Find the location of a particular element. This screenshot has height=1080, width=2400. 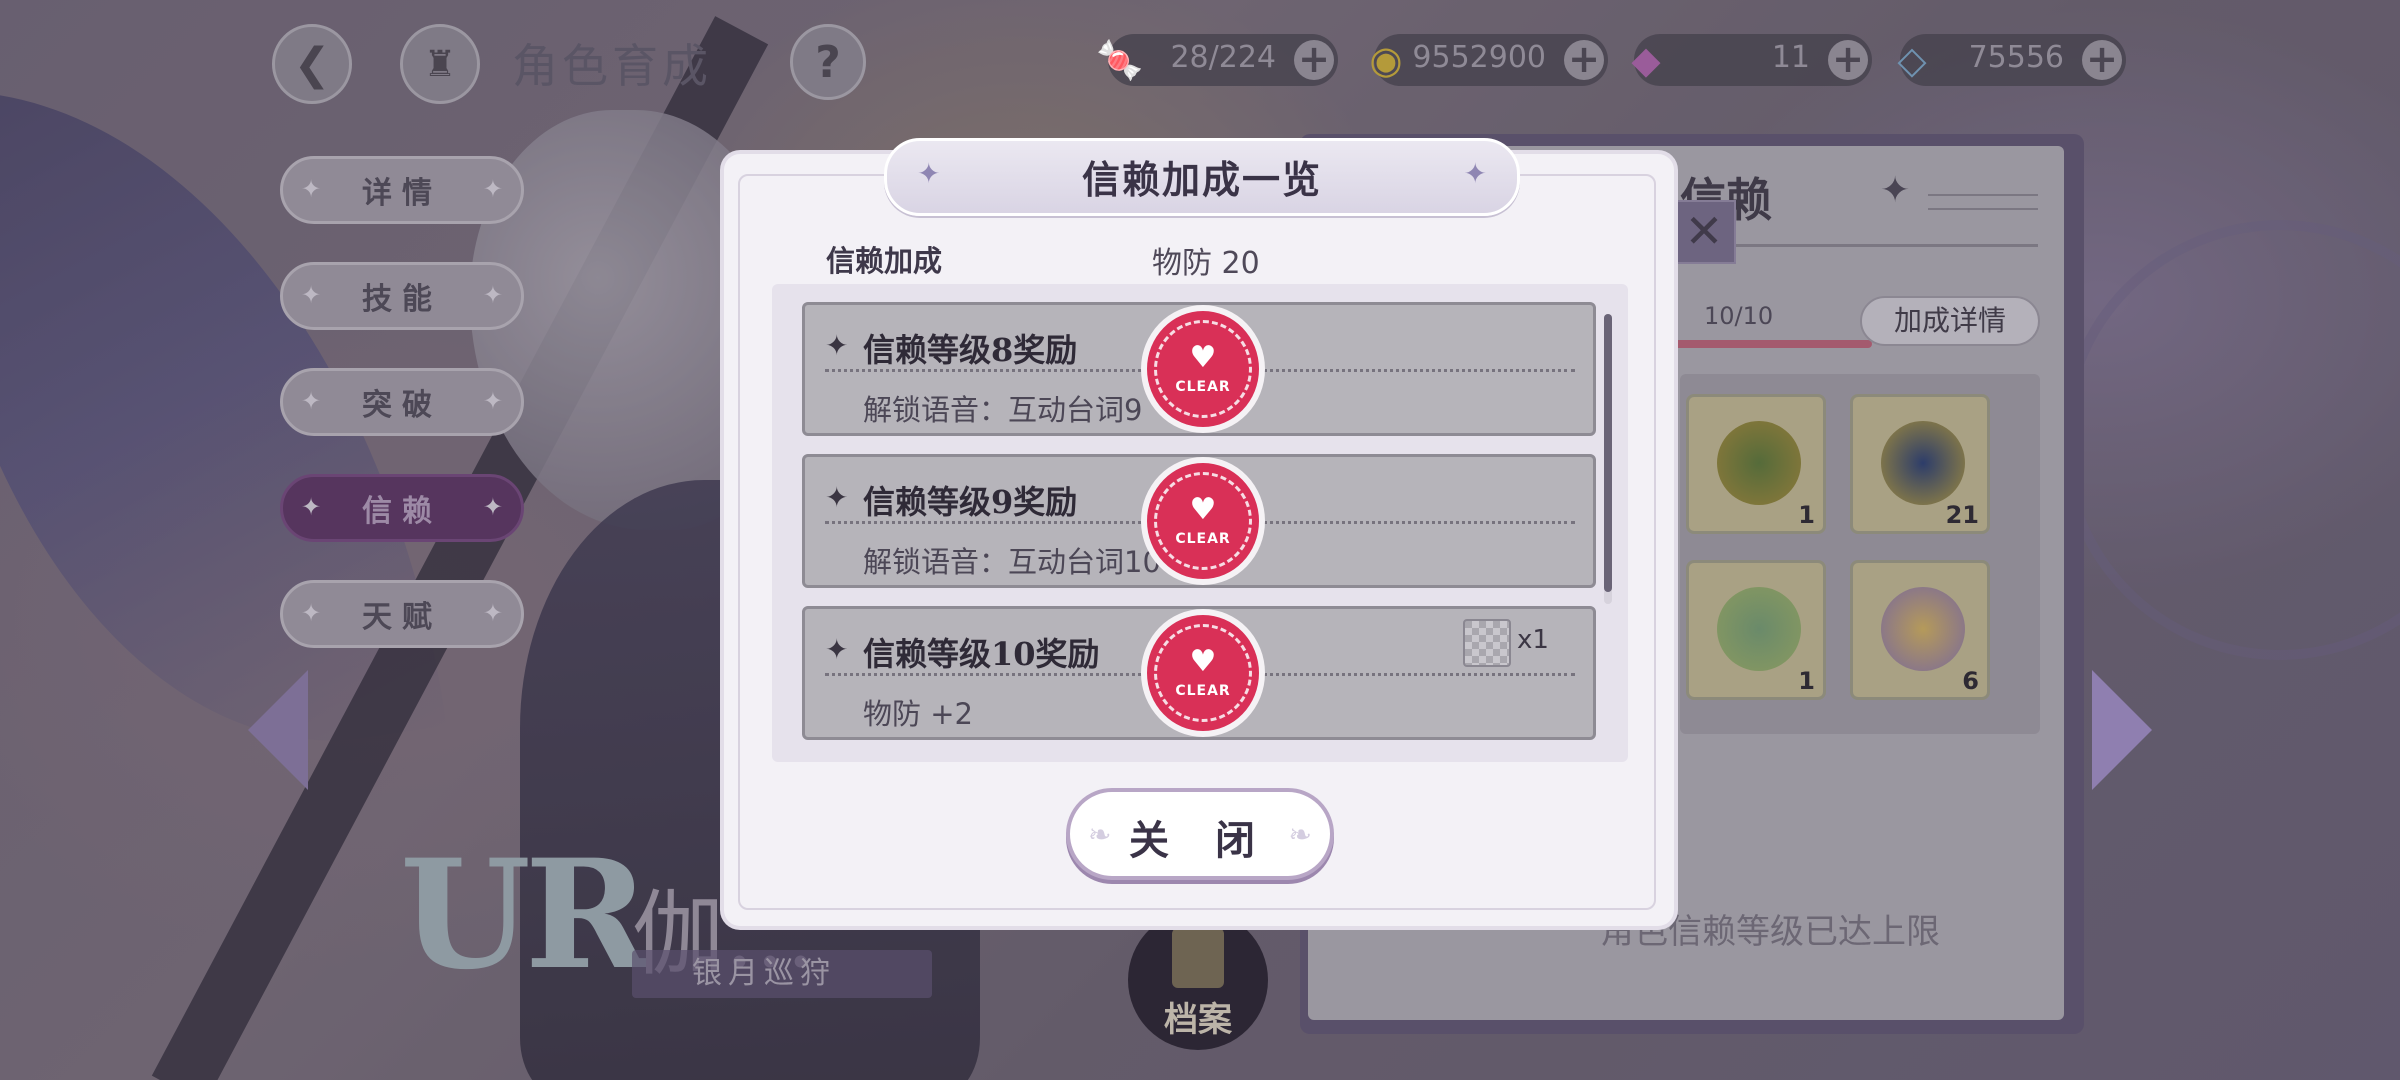

resource-value: 11 is located at coordinates (1790, 57).